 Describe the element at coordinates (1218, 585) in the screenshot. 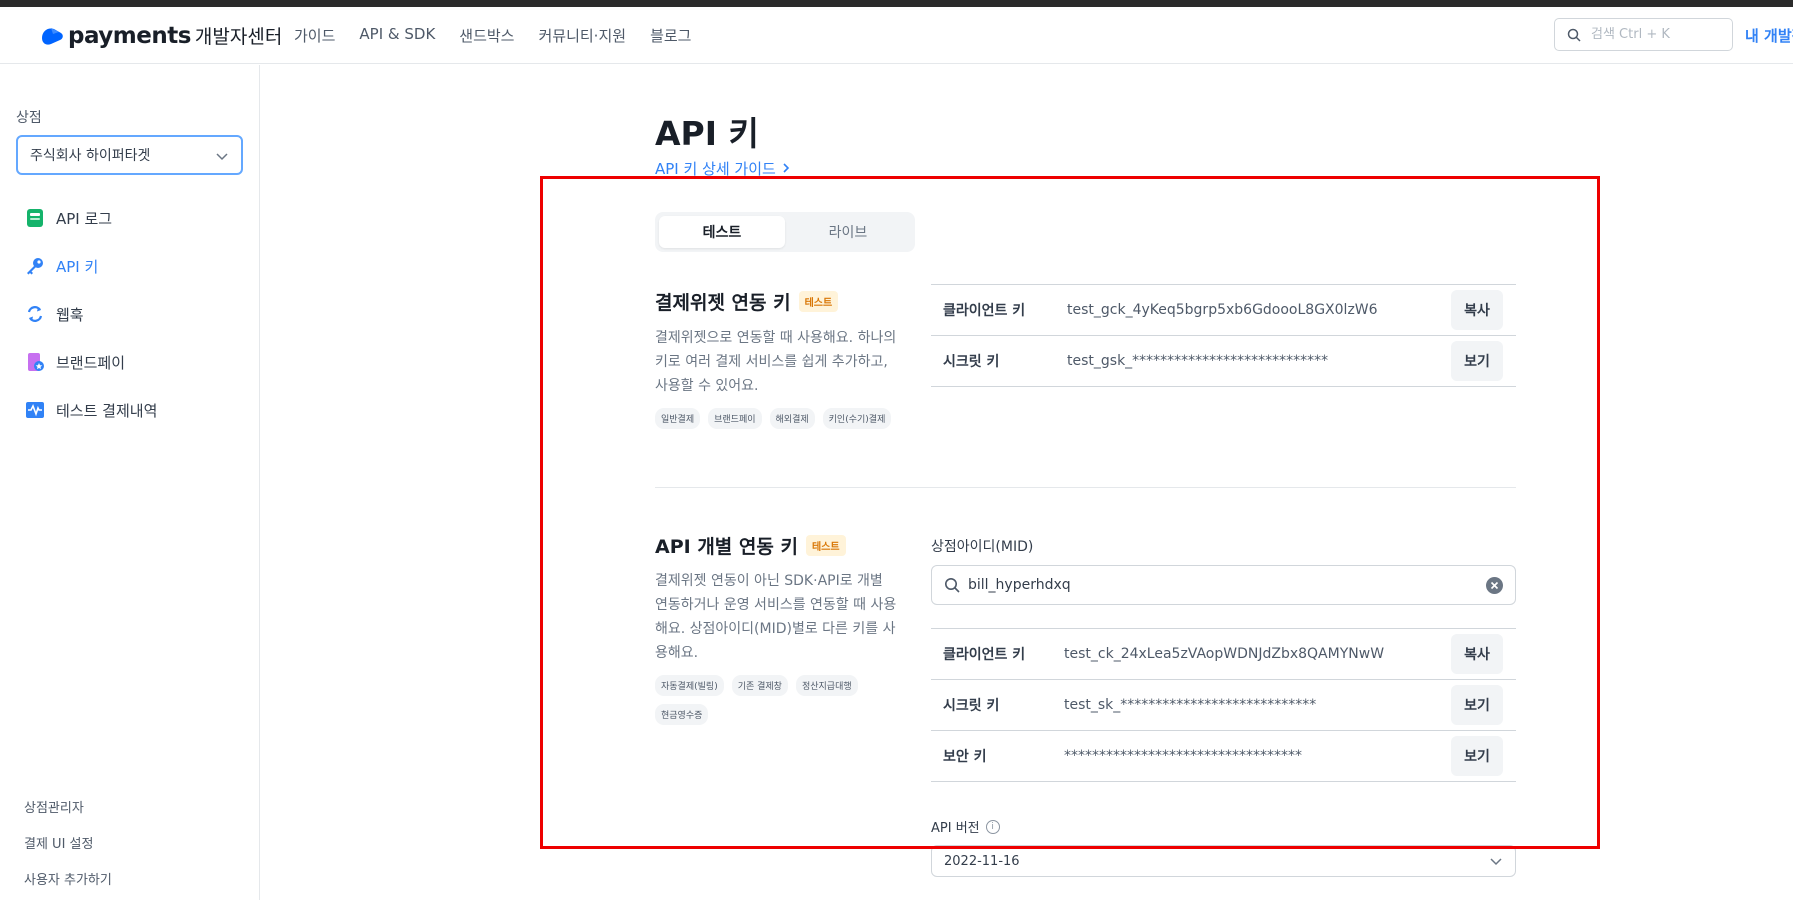

I see `mid-input` at that location.